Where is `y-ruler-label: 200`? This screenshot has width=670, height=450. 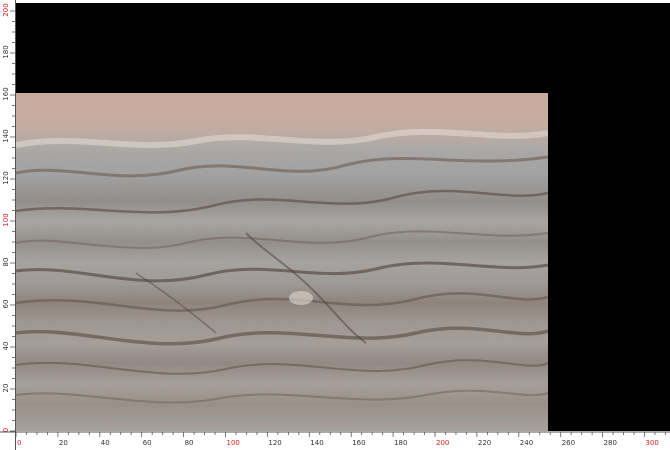
y-ruler-label: 200 is located at coordinates (6, 9).